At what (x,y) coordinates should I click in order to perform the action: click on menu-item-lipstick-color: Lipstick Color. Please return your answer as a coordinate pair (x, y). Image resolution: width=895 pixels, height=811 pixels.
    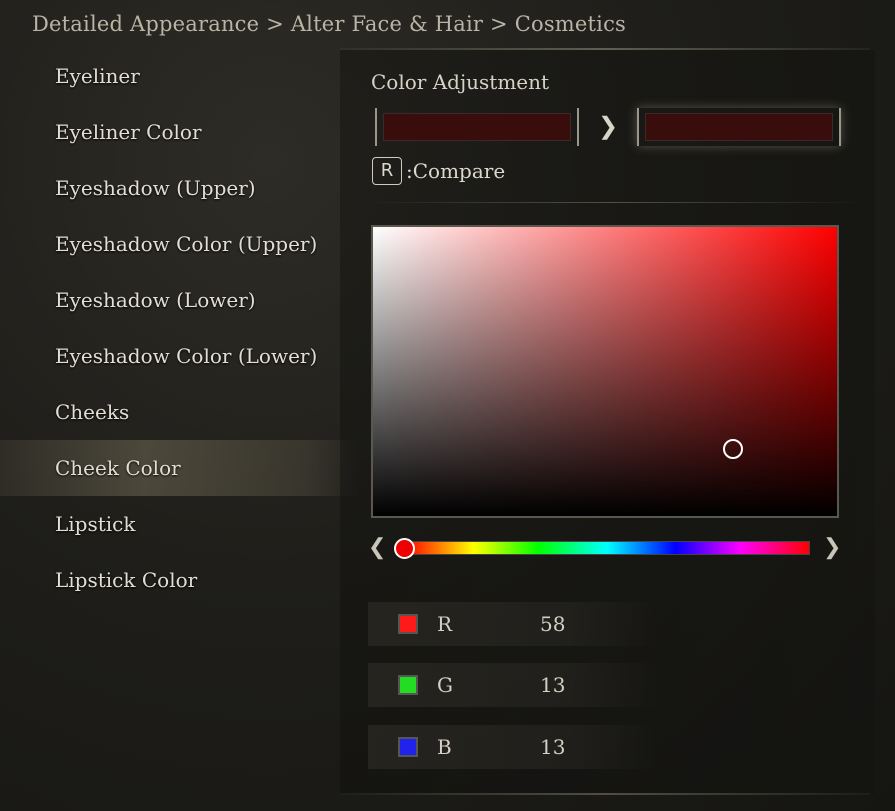
    Looking at the image, I should click on (180, 580).